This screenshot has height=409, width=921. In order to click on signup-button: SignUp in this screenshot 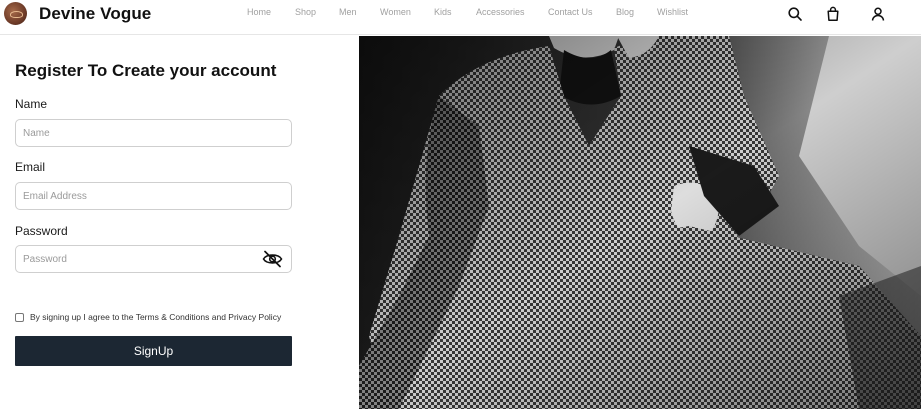, I will do `click(153, 351)`.